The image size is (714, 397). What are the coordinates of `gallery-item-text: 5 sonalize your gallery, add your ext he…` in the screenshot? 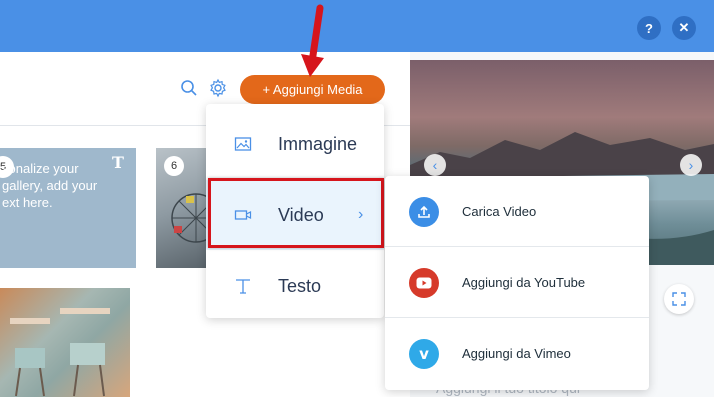 It's located at (68, 208).